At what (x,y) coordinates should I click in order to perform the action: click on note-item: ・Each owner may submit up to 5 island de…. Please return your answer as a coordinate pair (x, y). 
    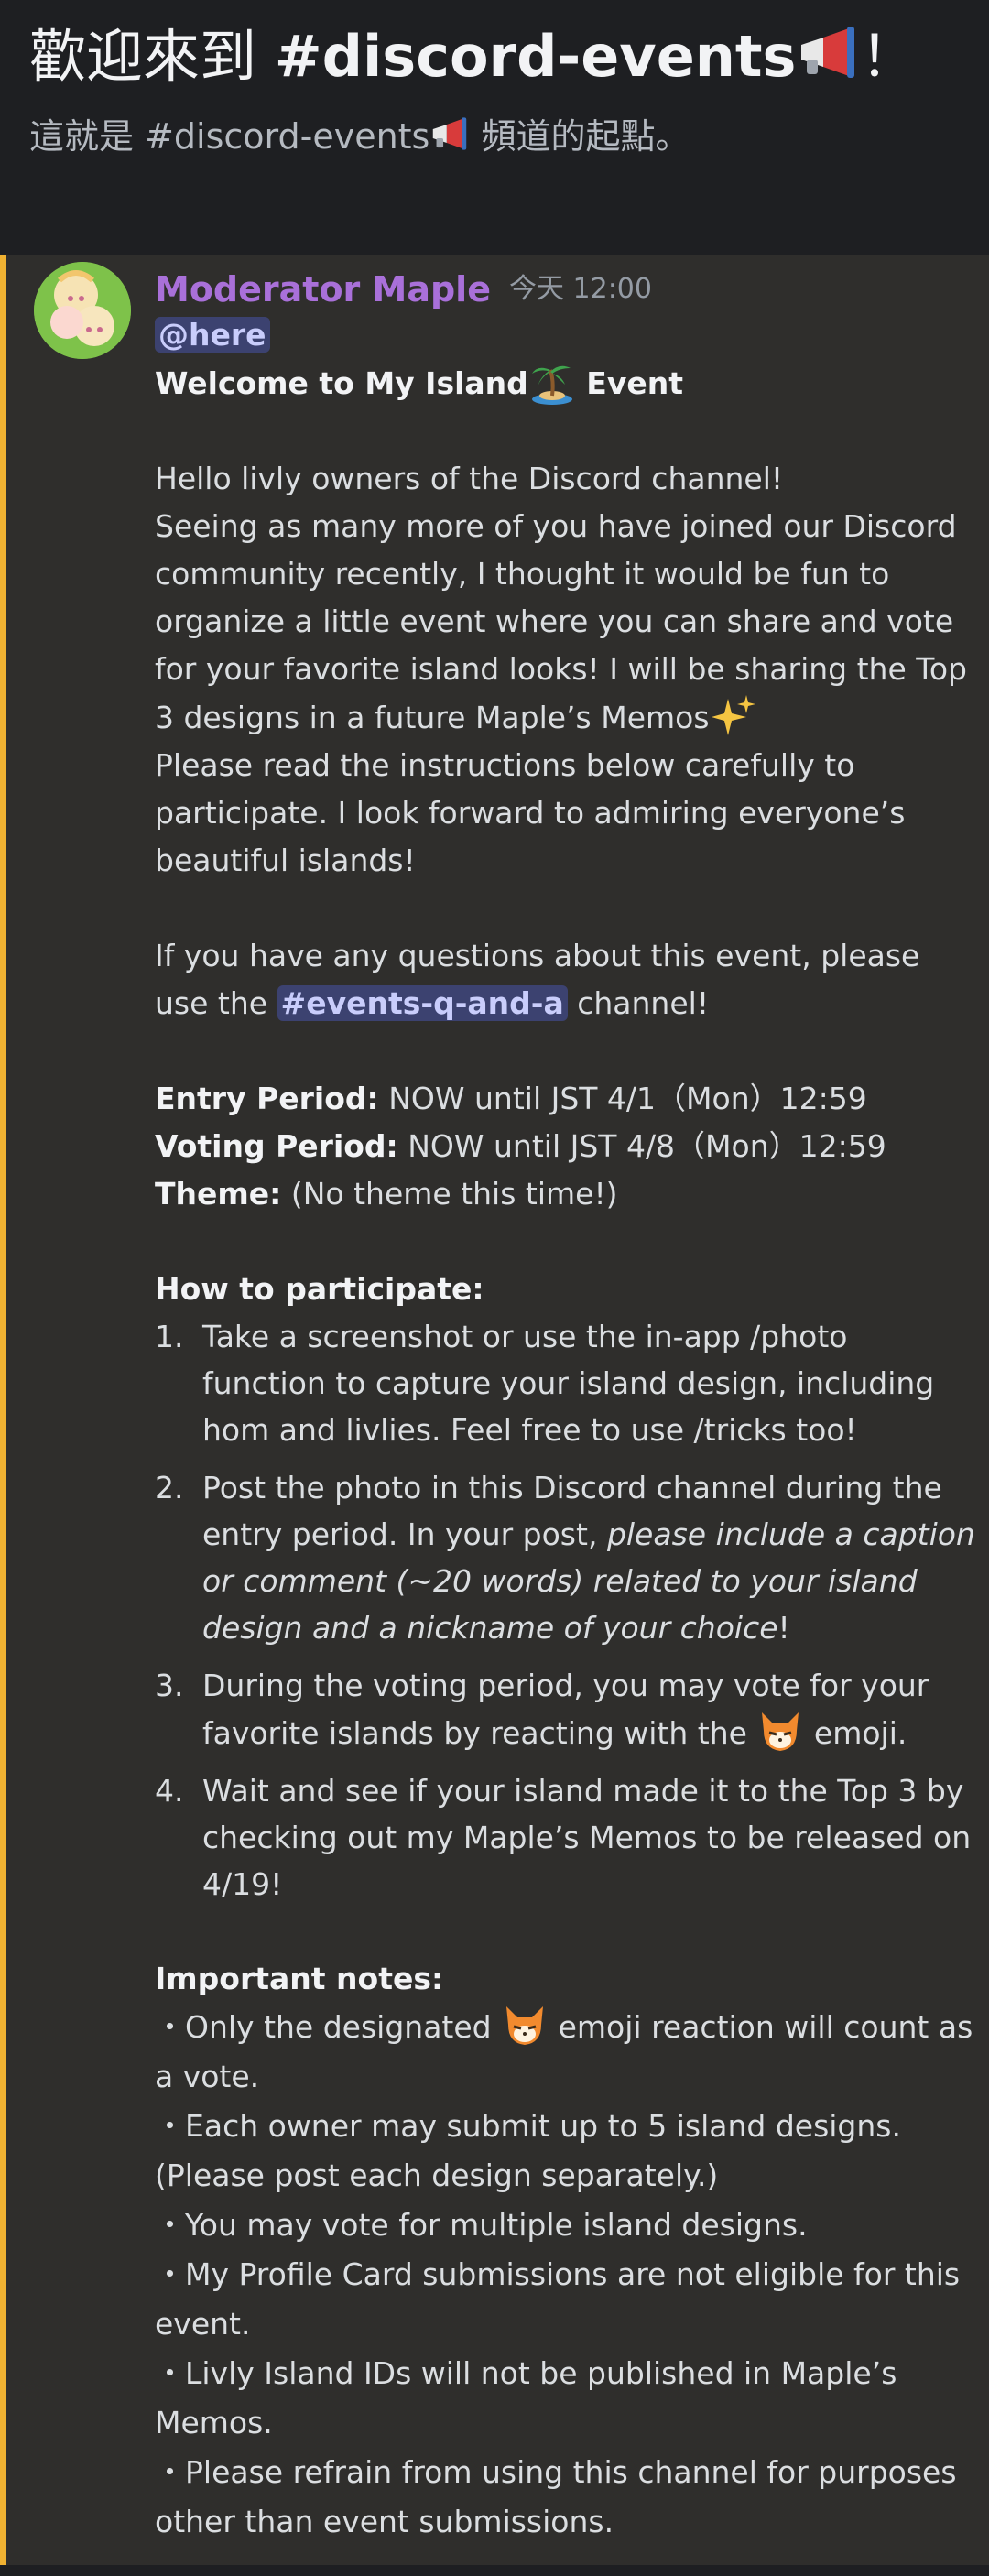
    Looking at the image, I should click on (528, 2150).